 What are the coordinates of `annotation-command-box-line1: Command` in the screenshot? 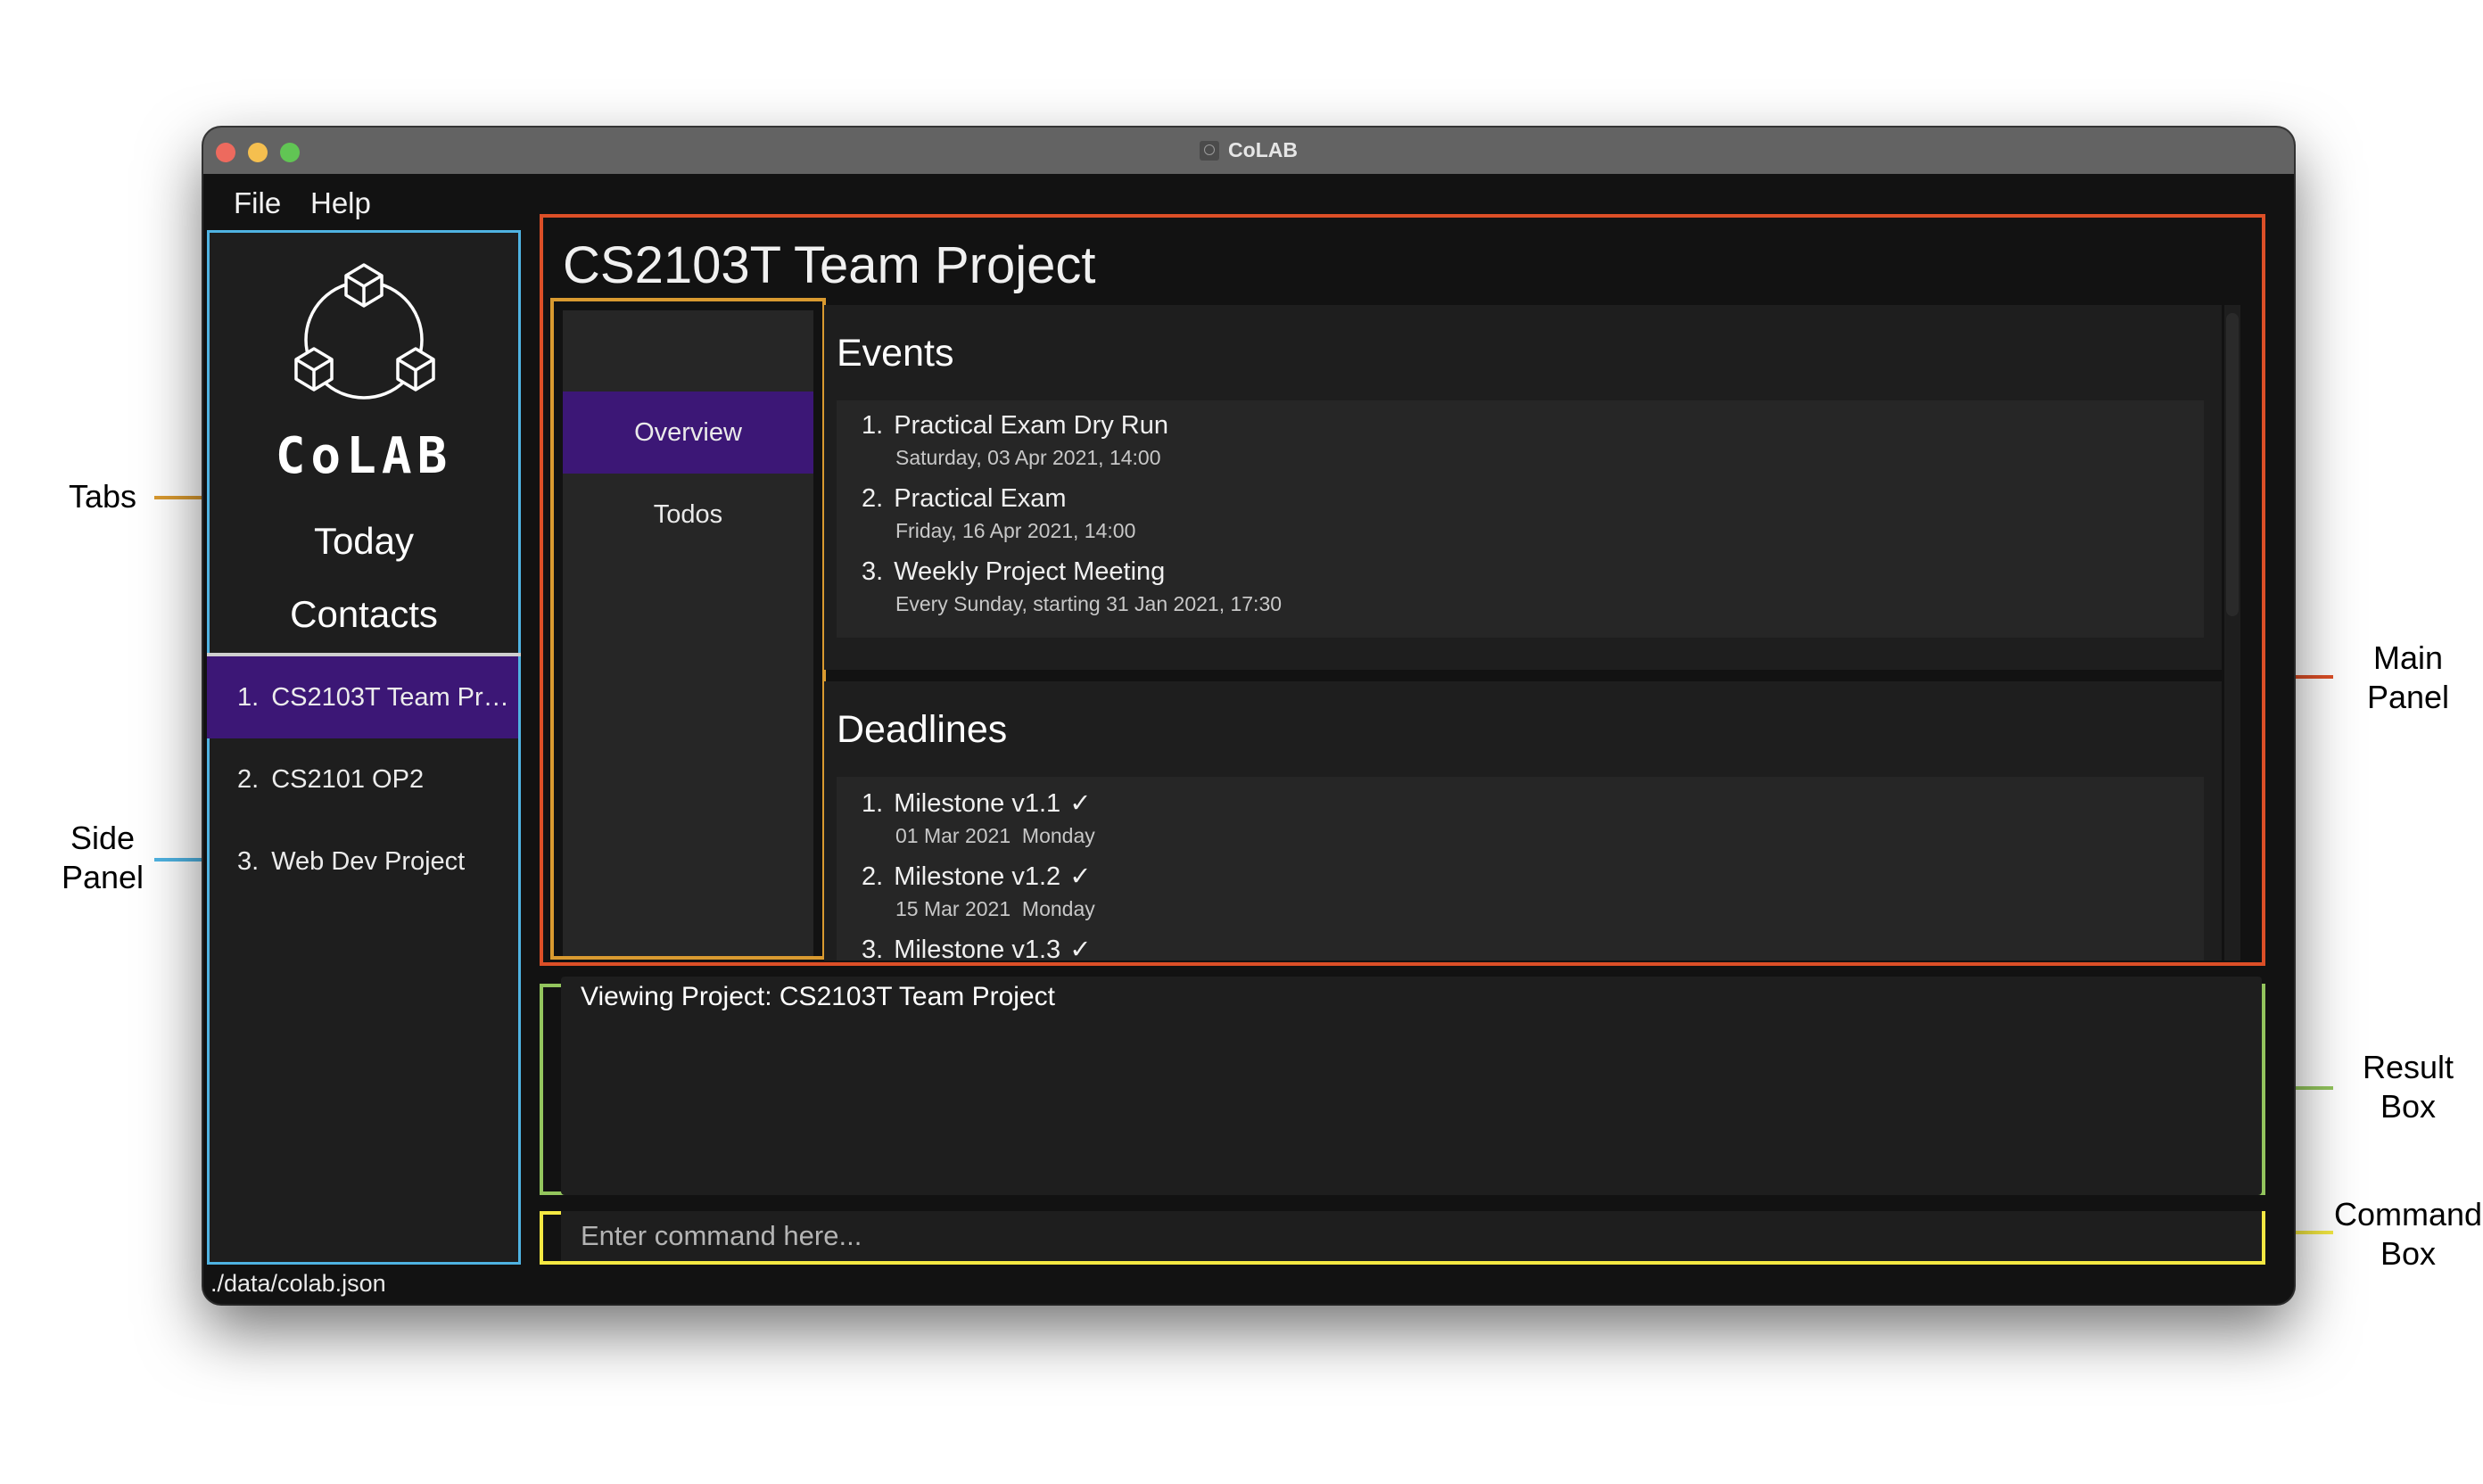 It's located at (2408, 1214).